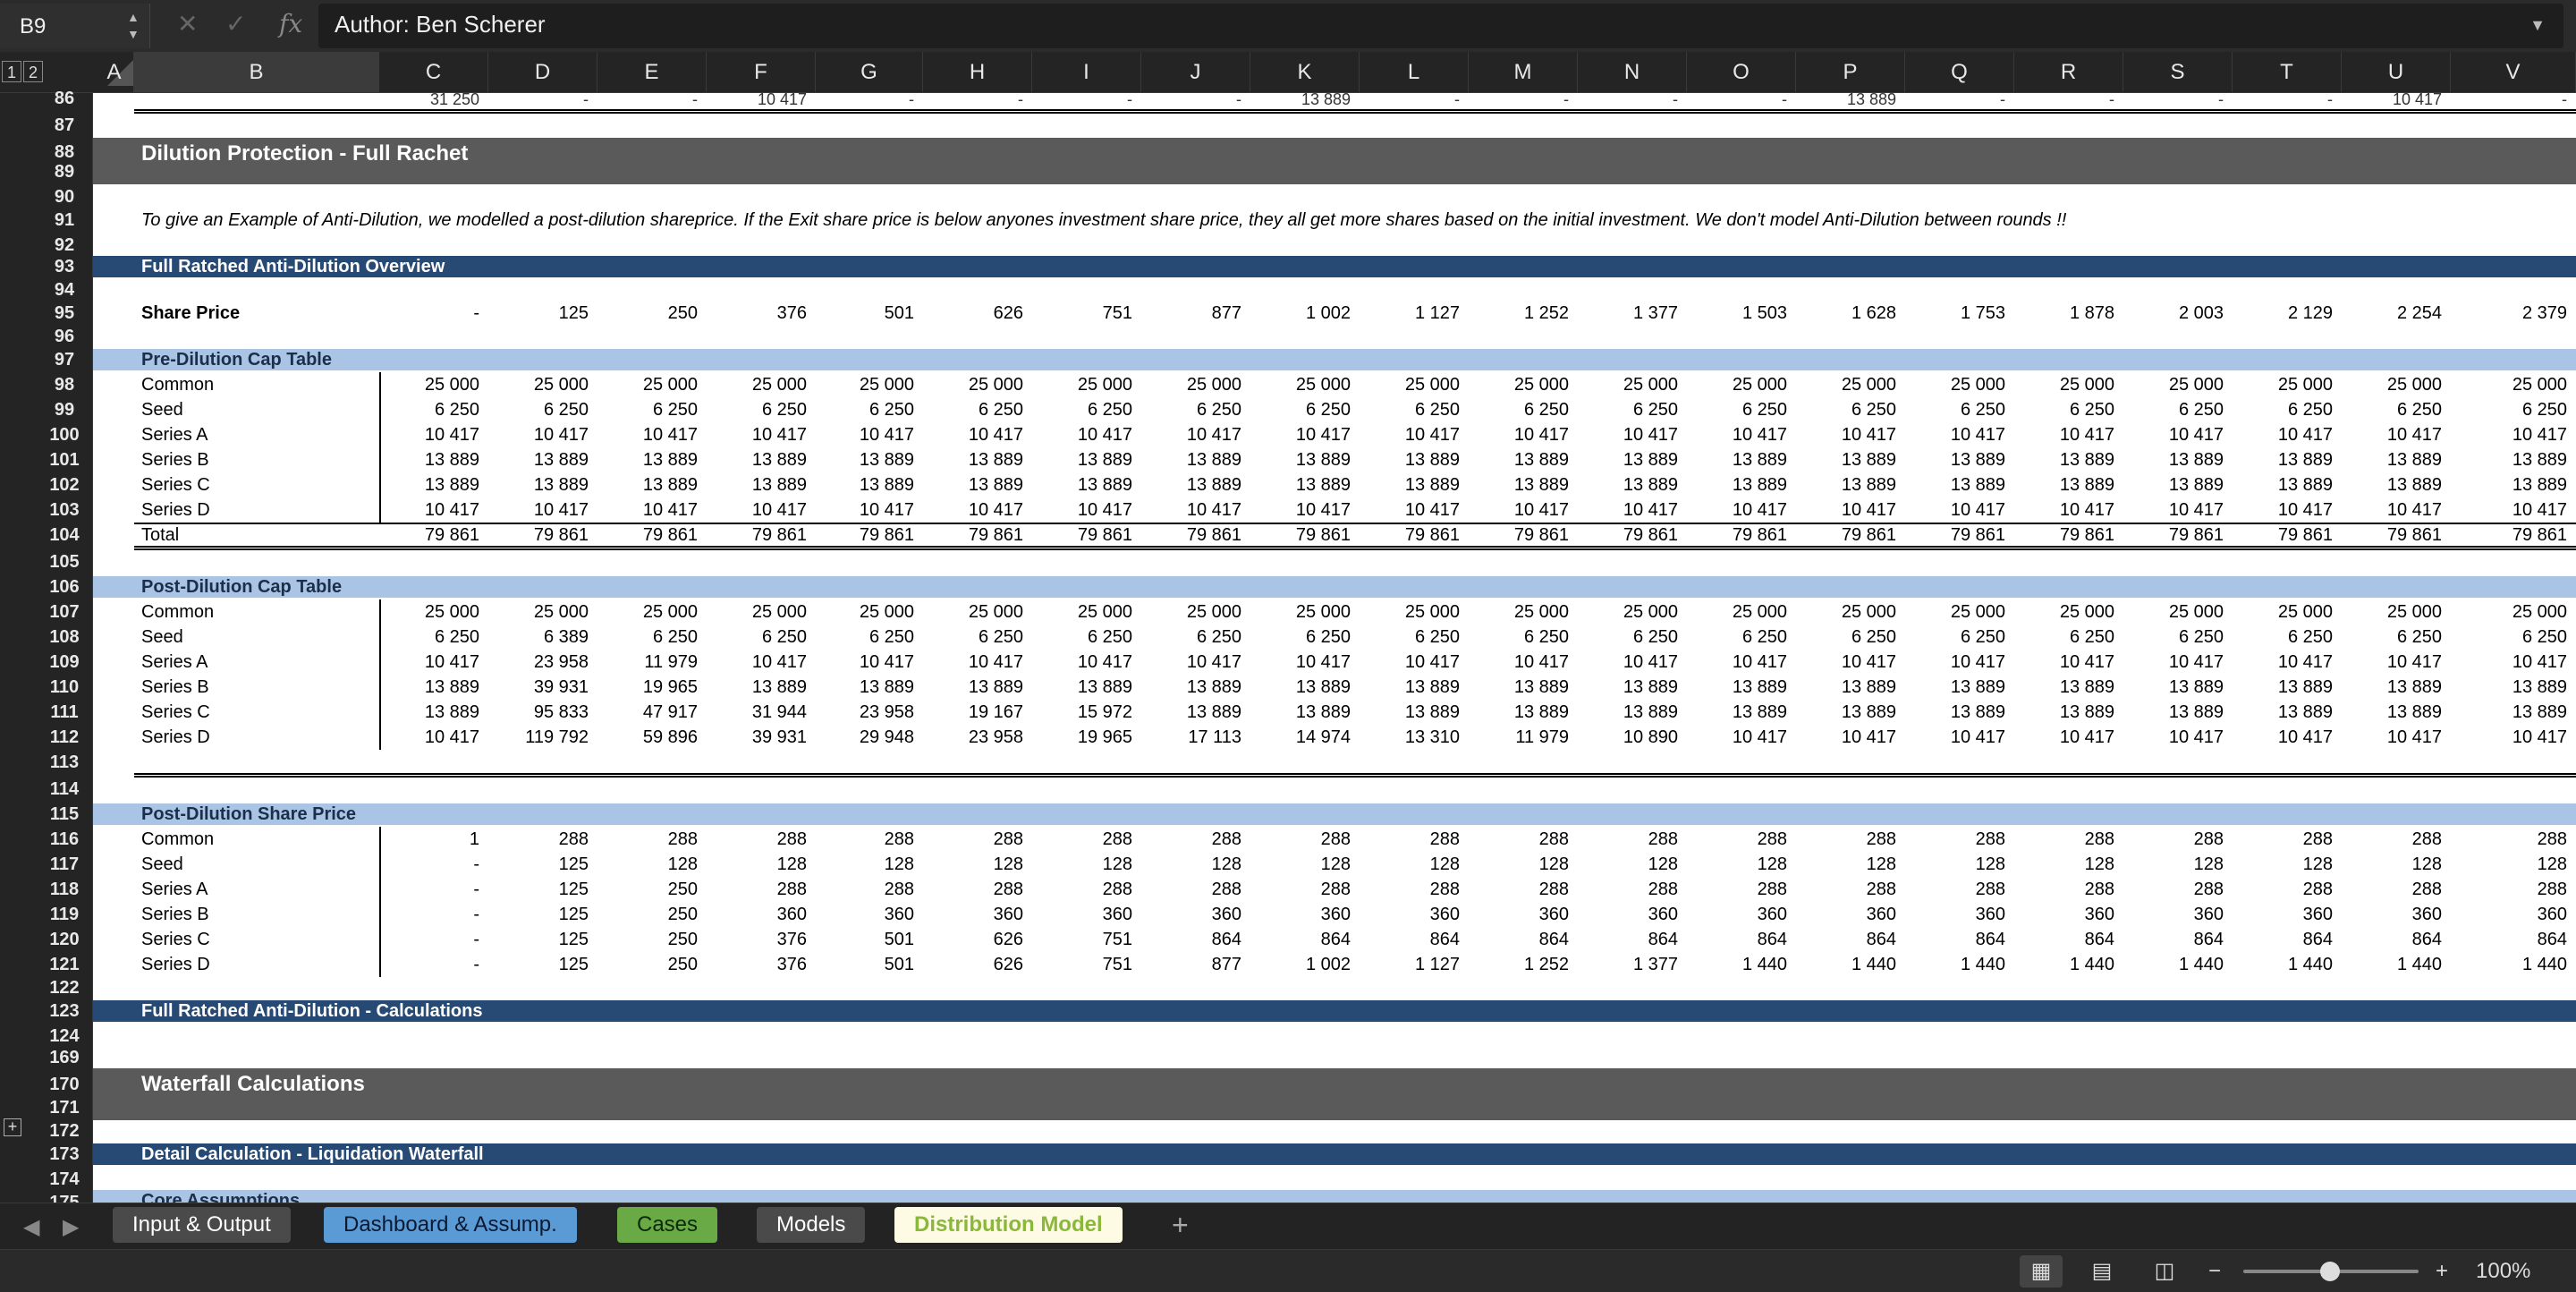  What do you see at coordinates (2396, 484) in the screenshot?
I see `pre-dilution-cell-u: 13 889` at bounding box center [2396, 484].